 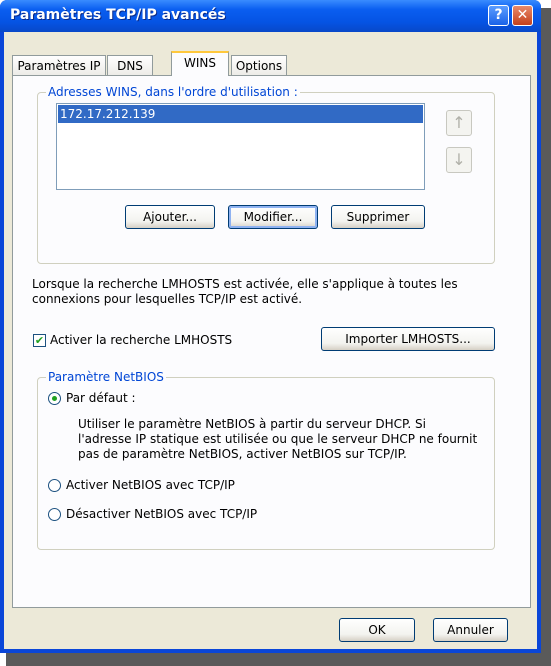 What do you see at coordinates (39, 340) in the screenshot?
I see `lmhosts-checkbox: ✔` at bounding box center [39, 340].